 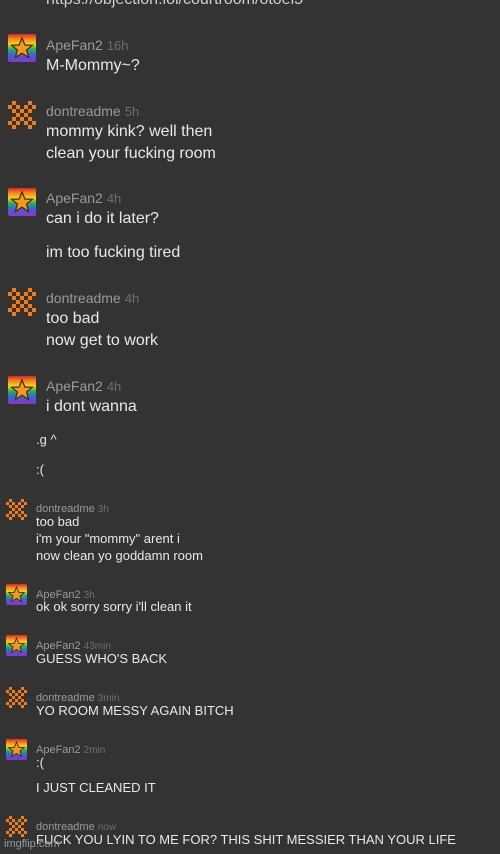 I want to click on message-header: dontreadme 4h, so click(x=92, y=299).